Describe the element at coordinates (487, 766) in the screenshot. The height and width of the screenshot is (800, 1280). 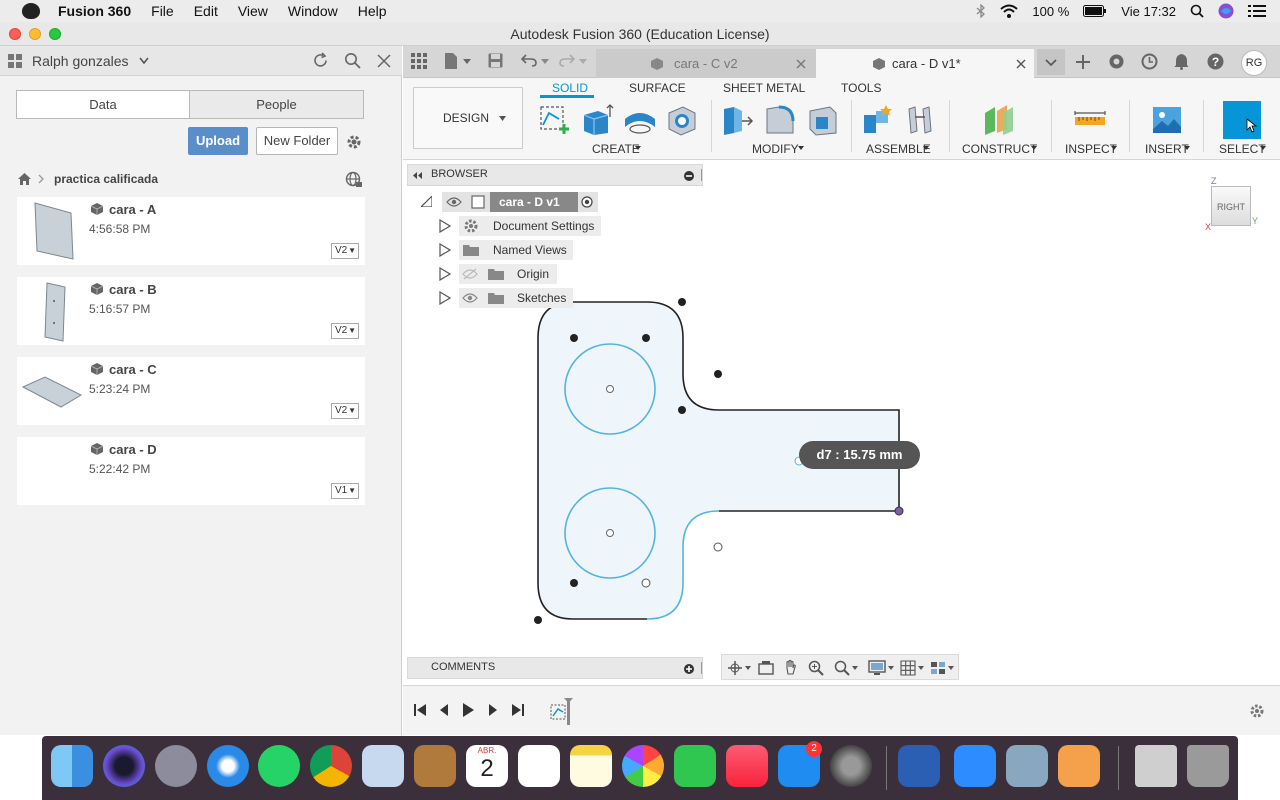
I see `calendar-icon: ABR. 2` at that location.